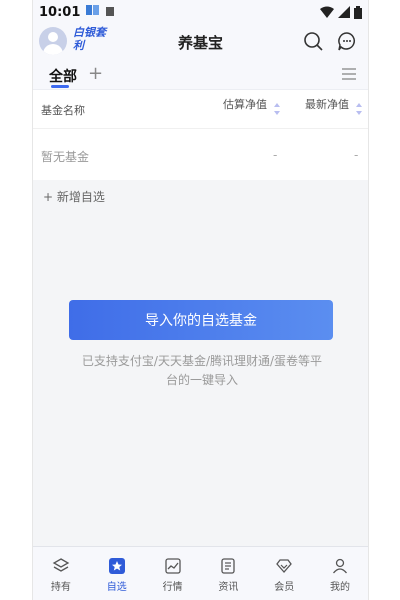 The height and width of the screenshot is (600, 400). What do you see at coordinates (63, 76) in the screenshot?
I see `tab-all: 全部` at bounding box center [63, 76].